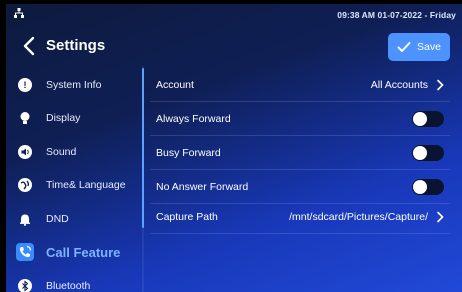 The image size is (462, 292). Describe the element at coordinates (25, 252) in the screenshot. I see `phone-icon` at that location.